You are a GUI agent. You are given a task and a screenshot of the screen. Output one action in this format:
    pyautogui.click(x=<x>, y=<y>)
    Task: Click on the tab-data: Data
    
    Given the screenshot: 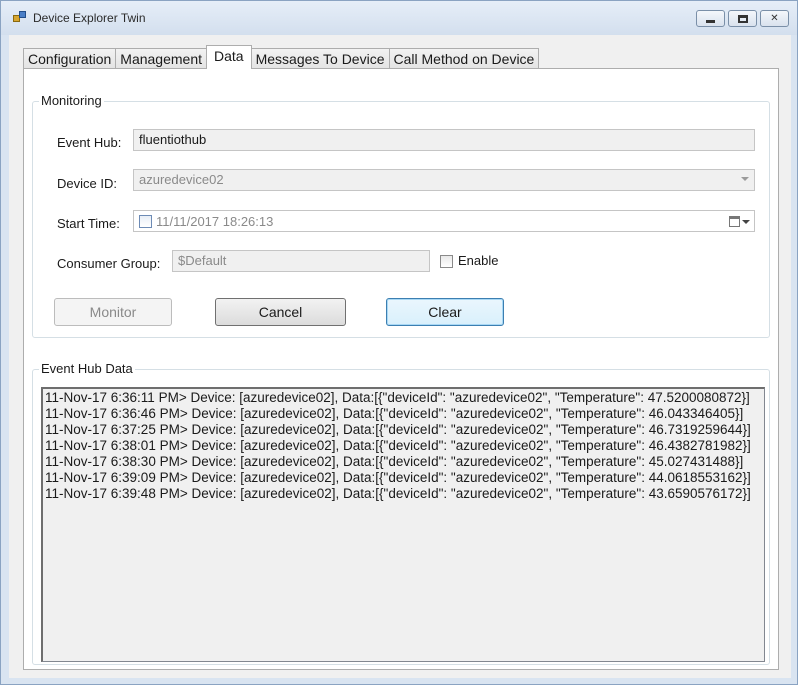 What is the action you would take?
    pyautogui.click(x=229, y=57)
    